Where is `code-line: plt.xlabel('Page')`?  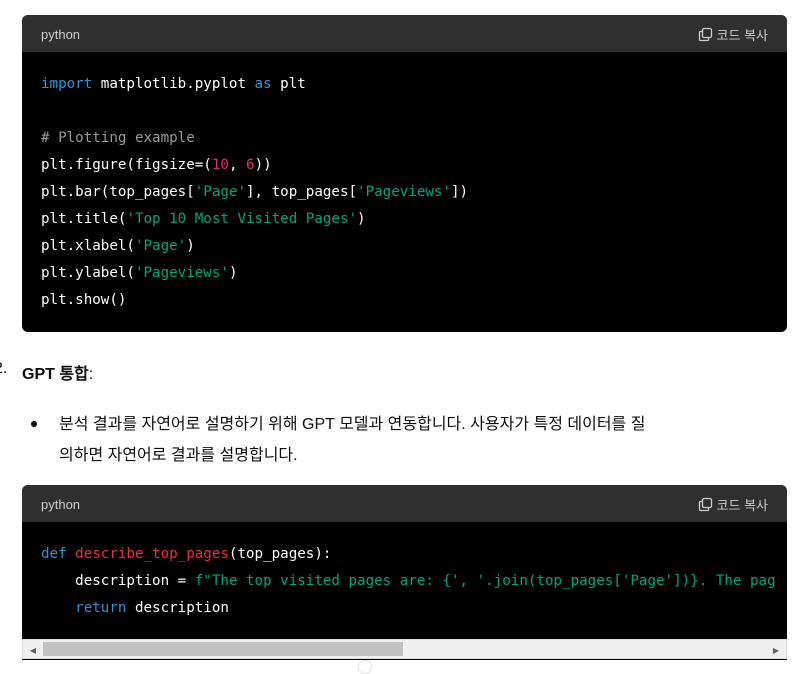 code-line: plt.xlabel('Page') is located at coordinates (118, 246).